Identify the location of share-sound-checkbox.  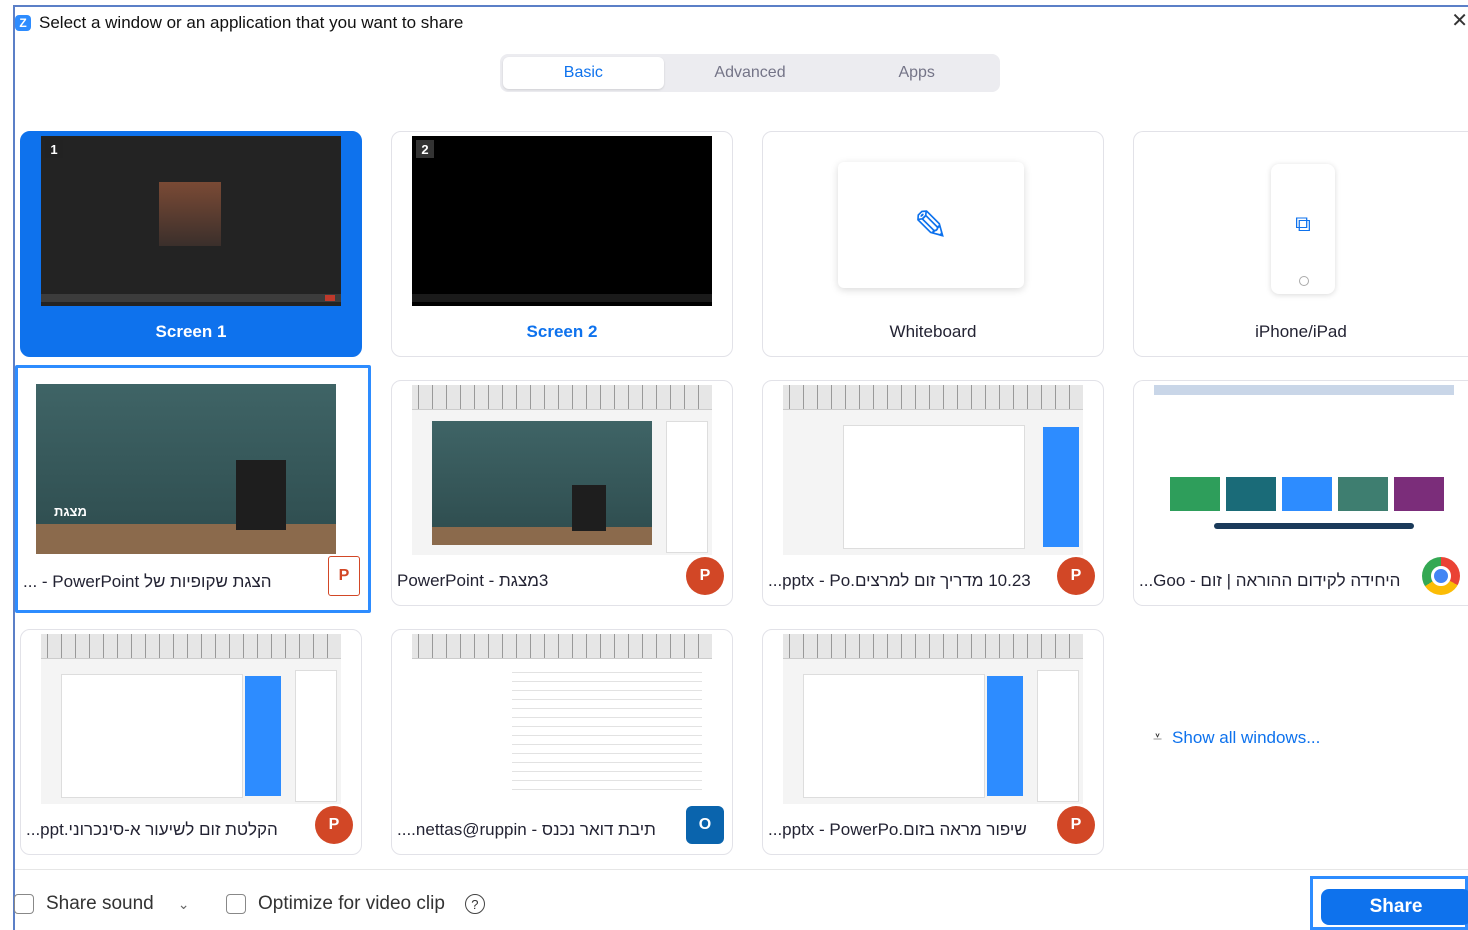
(24, 904).